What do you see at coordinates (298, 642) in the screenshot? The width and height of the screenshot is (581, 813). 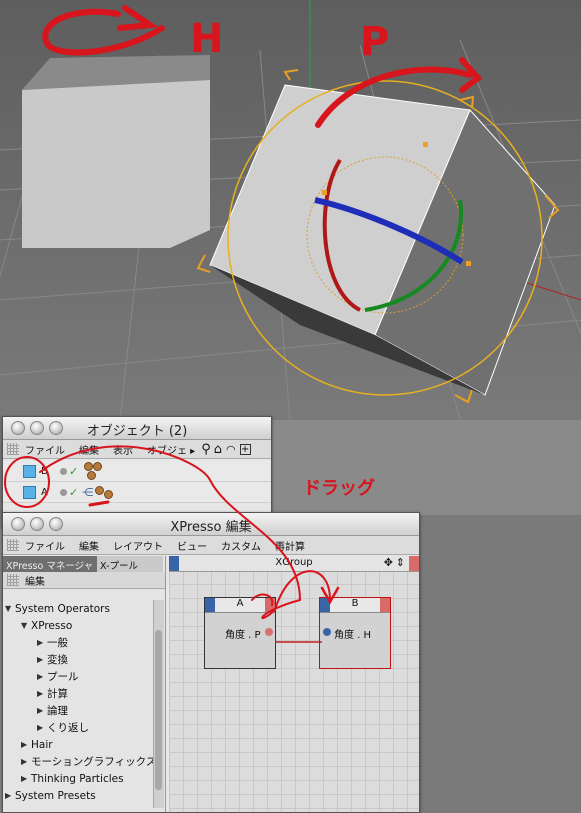 I see `wire-layer` at bounding box center [298, 642].